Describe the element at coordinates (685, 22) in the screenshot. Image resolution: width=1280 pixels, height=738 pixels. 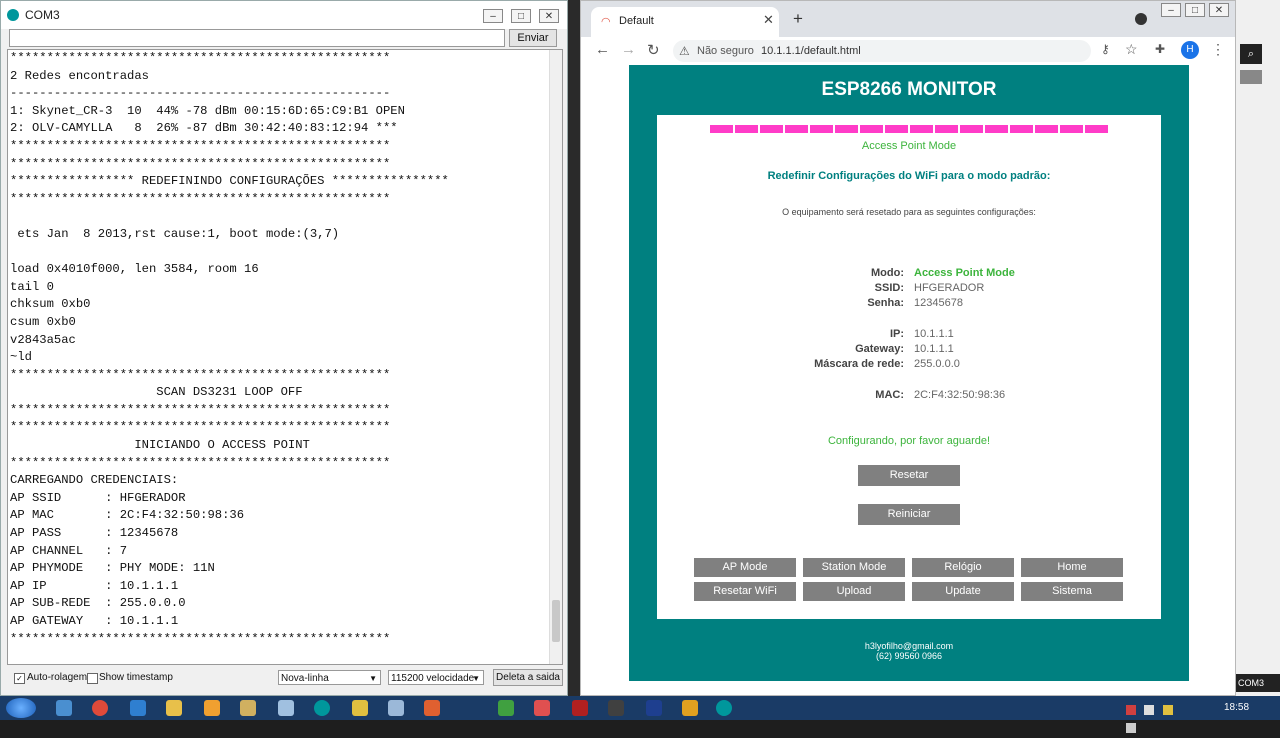
I see `tab-default: ◠ Default ✕` at that location.